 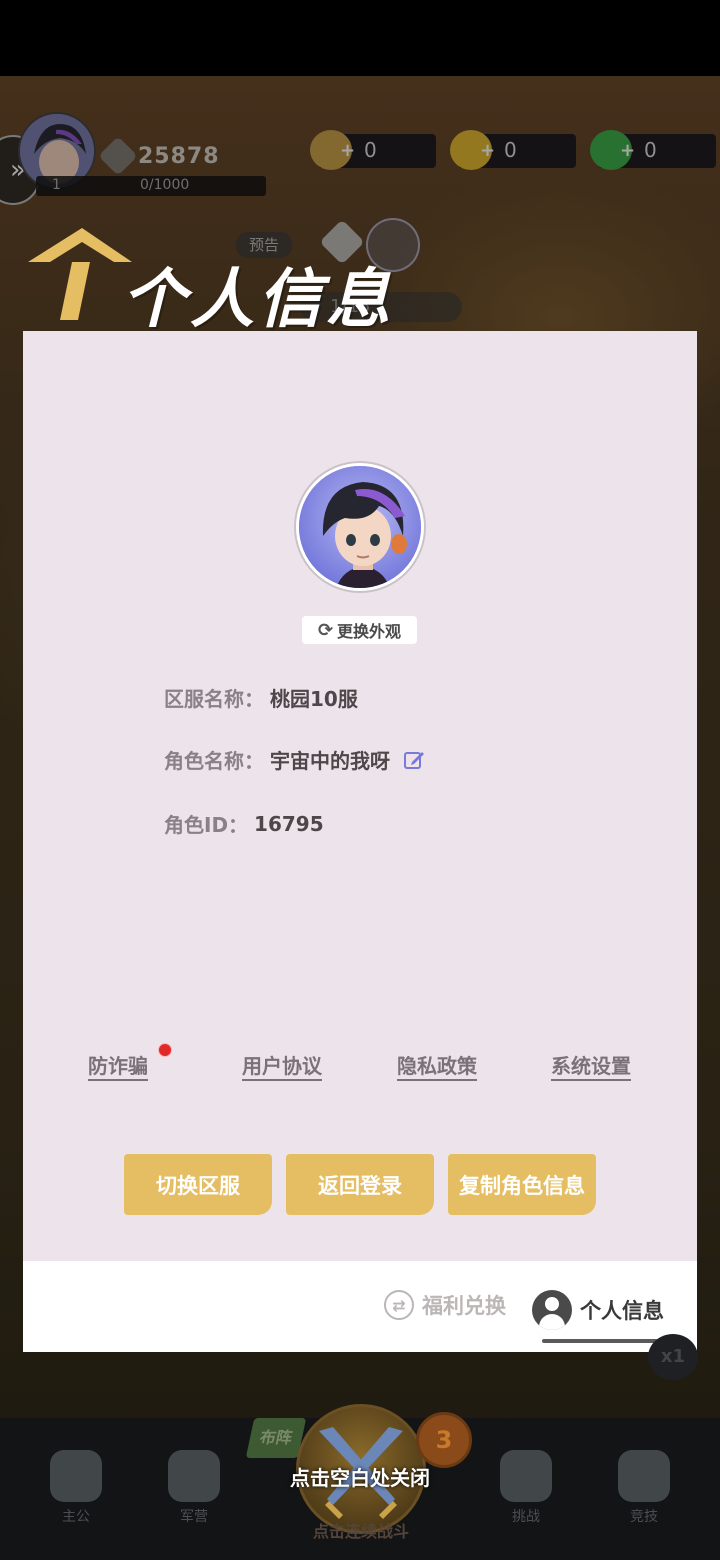 What do you see at coordinates (399, 1305) in the screenshot?
I see `exchange-icon: ⇄` at bounding box center [399, 1305].